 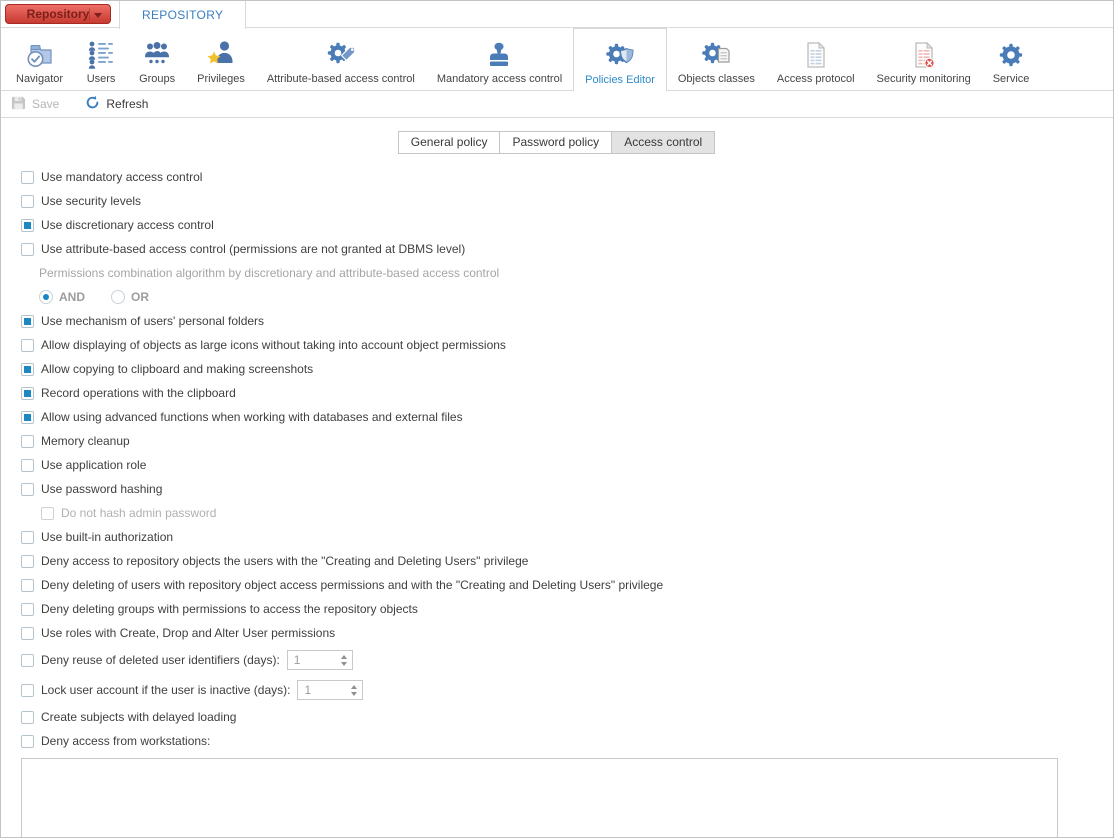 What do you see at coordinates (449, 142) in the screenshot?
I see `policy-tab-general-policy: General policy` at bounding box center [449, 142].